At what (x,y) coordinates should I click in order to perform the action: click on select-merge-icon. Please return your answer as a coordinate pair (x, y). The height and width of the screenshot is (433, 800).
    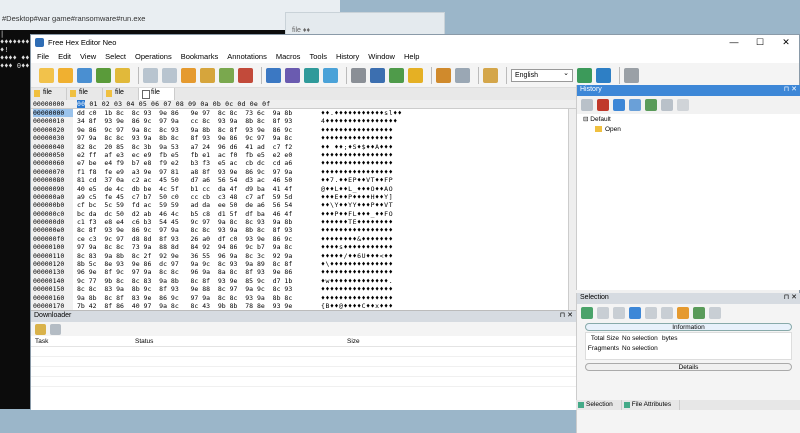
    Looking at the image, I should click on (667, 313).